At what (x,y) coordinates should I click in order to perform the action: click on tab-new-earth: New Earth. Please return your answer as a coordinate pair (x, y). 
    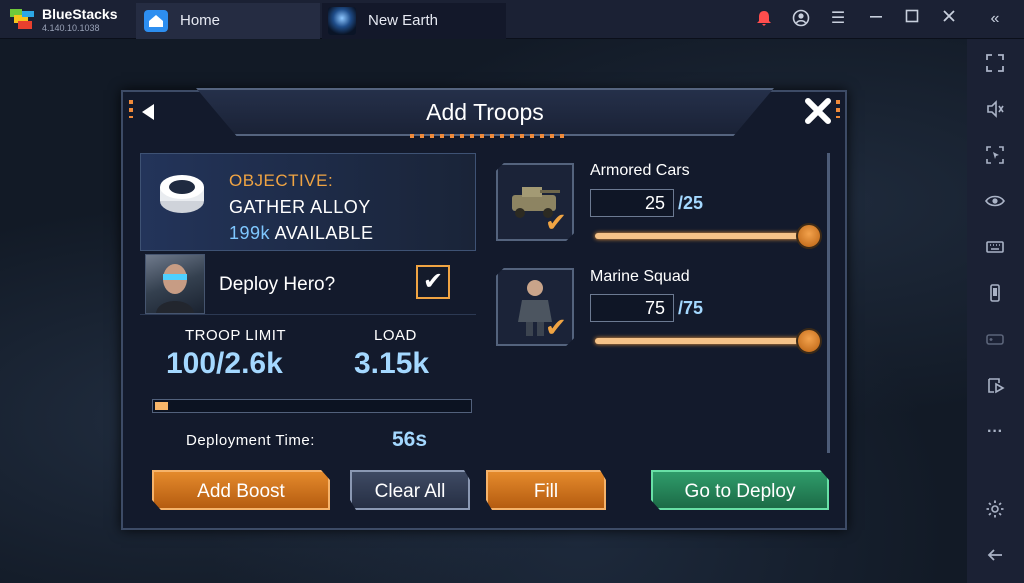
    Looking at the image, I should click on (414, 21).